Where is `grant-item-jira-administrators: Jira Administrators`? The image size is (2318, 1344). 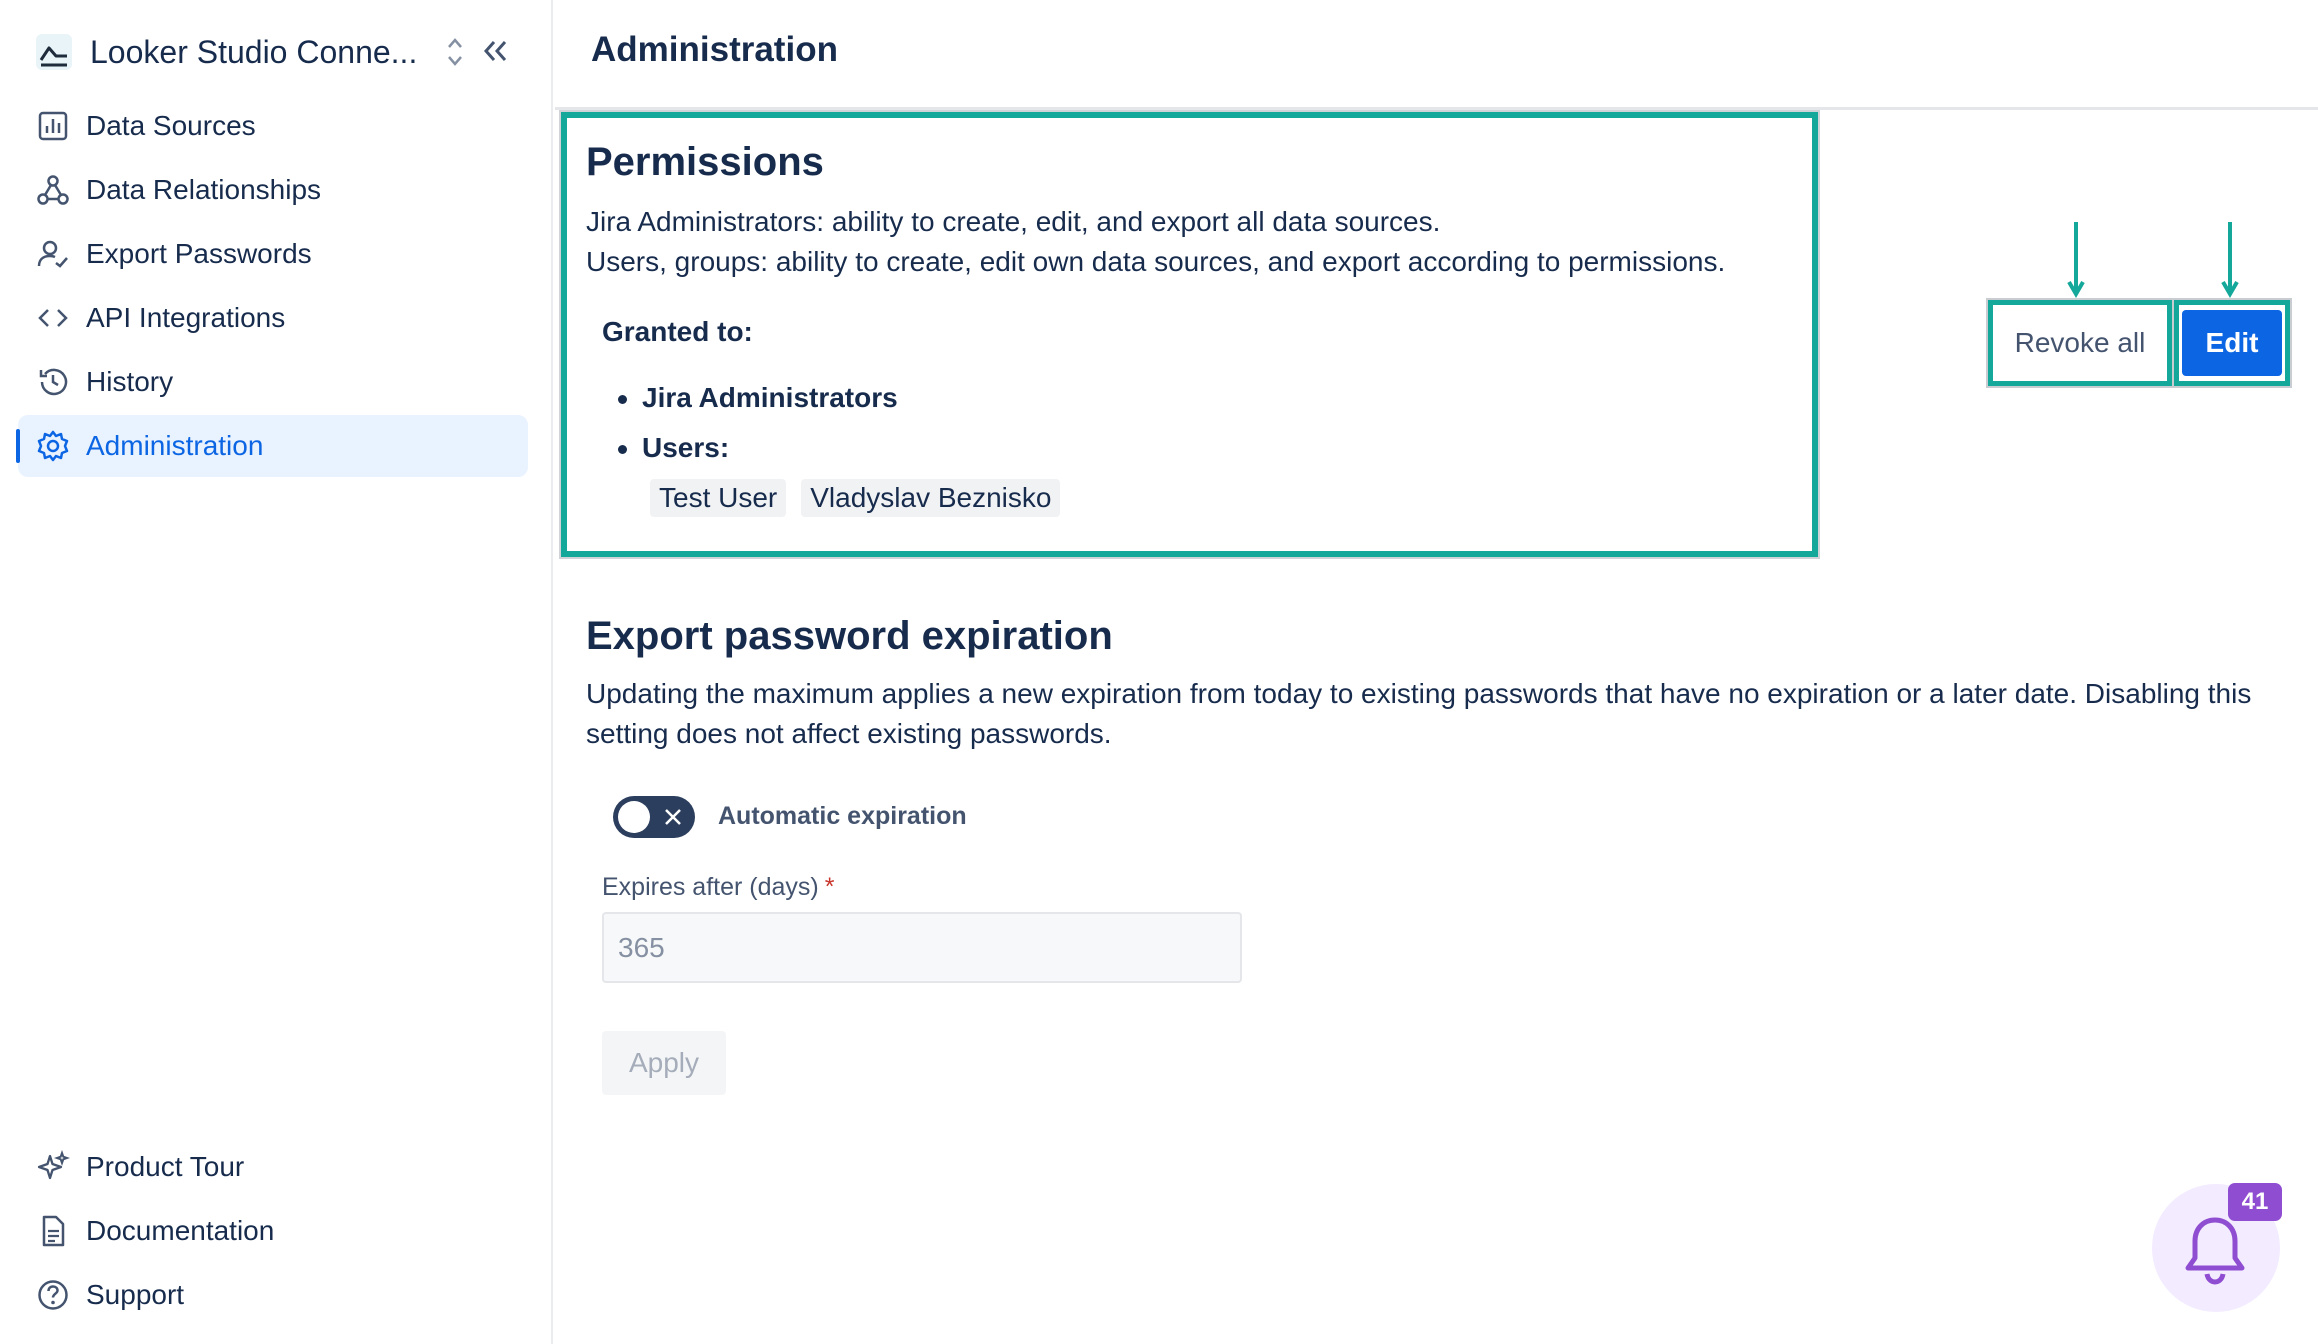
grant-item-jira-administrators: Jira Administrators is located at coordinates (756, 403).